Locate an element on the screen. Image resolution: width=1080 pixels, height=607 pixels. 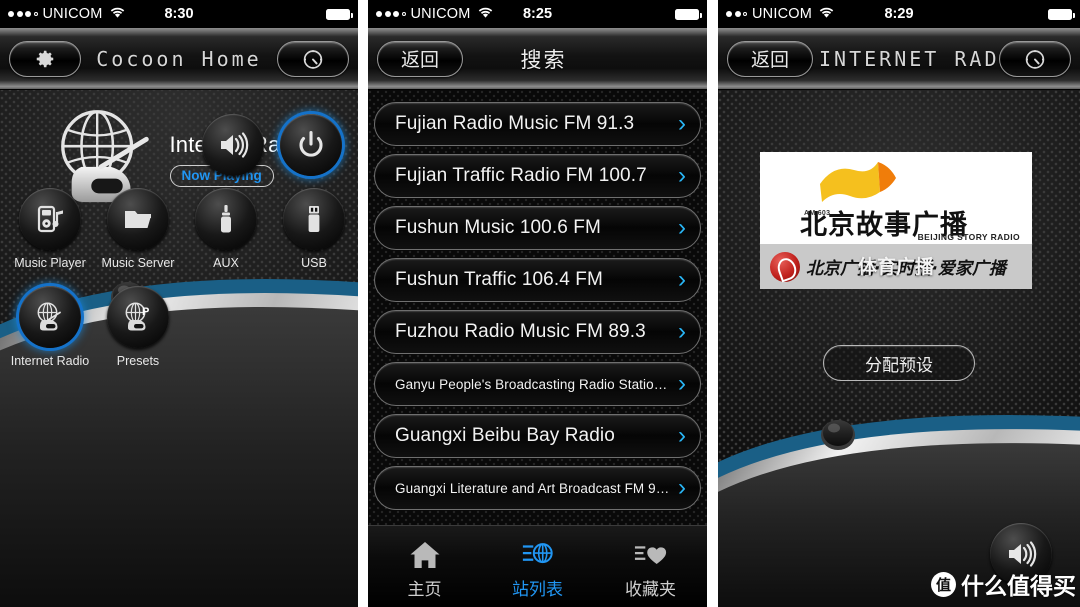
source-internet-radio: Internet Radio is located at coordinates (50, 327).